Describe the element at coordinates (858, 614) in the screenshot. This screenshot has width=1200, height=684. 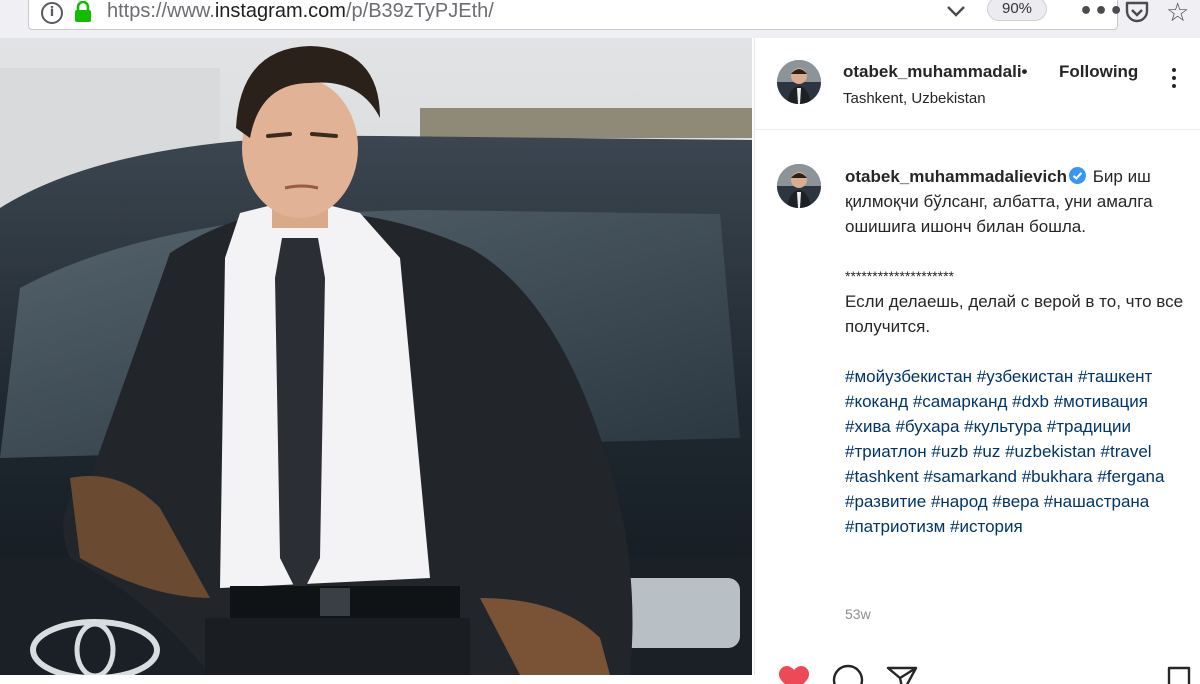
I see `post-timestamp: 53w` at that location.